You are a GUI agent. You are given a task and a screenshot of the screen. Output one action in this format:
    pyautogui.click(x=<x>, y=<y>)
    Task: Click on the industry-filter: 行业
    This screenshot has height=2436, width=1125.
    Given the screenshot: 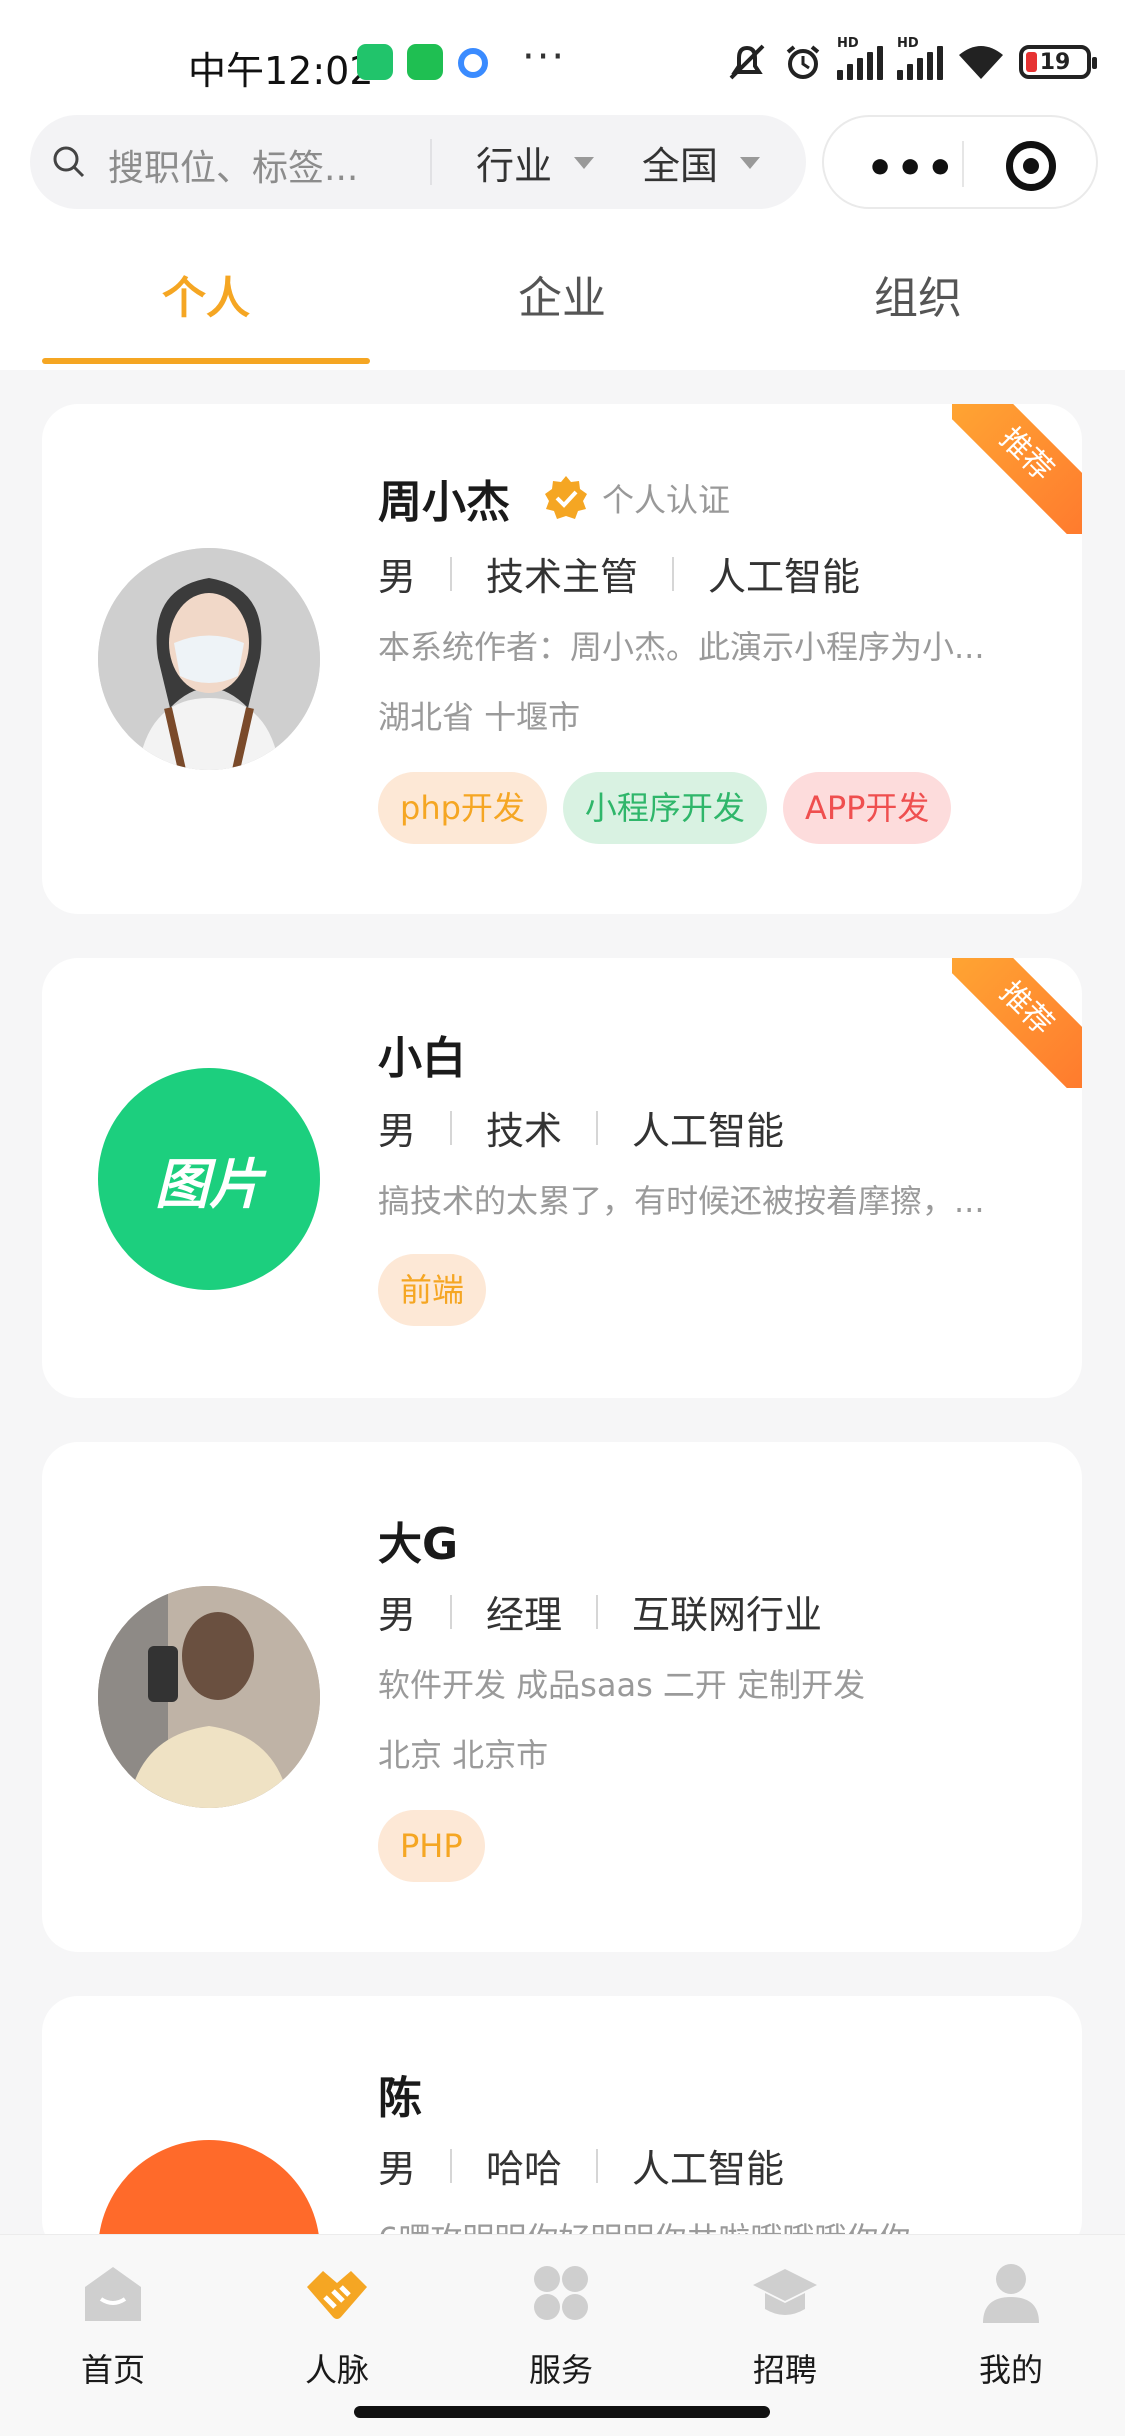 What is the action you would take?
    pyautogui.click(x=535, y=162)
    